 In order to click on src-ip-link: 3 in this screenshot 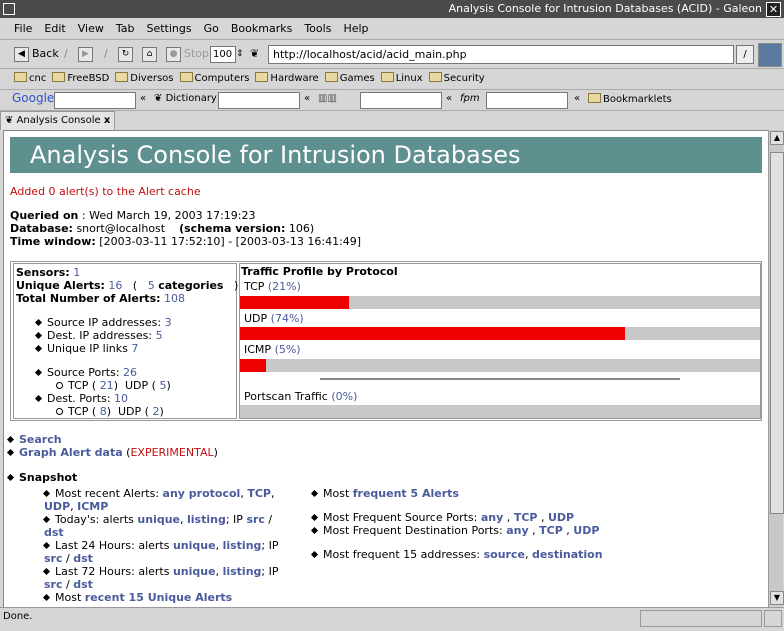, I will do `click(168, 322)`.